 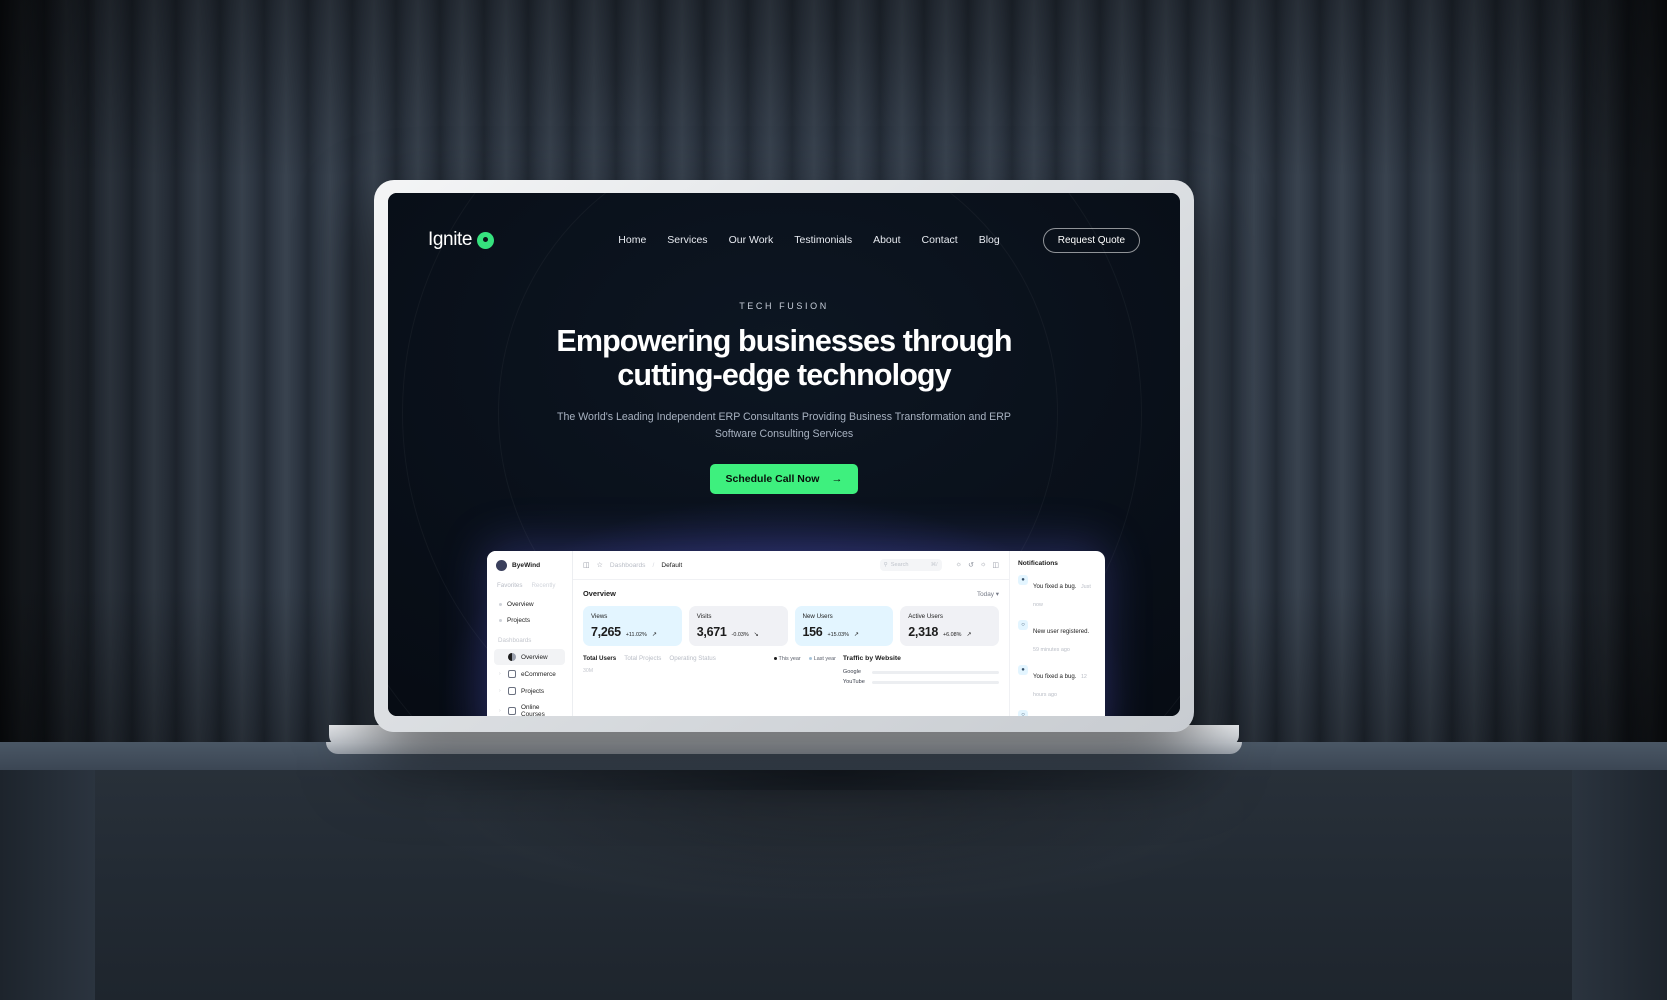 What do you see at coordinates (985, 594) in the screenshot?
I see `range-label: Today` at bounding box center [985, 594].